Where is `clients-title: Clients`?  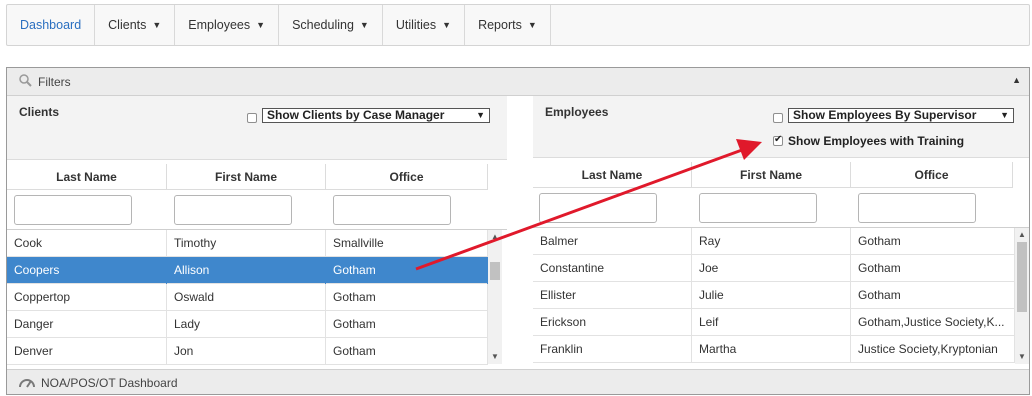 clients-title: Clients is located at coordinates (39, 112).